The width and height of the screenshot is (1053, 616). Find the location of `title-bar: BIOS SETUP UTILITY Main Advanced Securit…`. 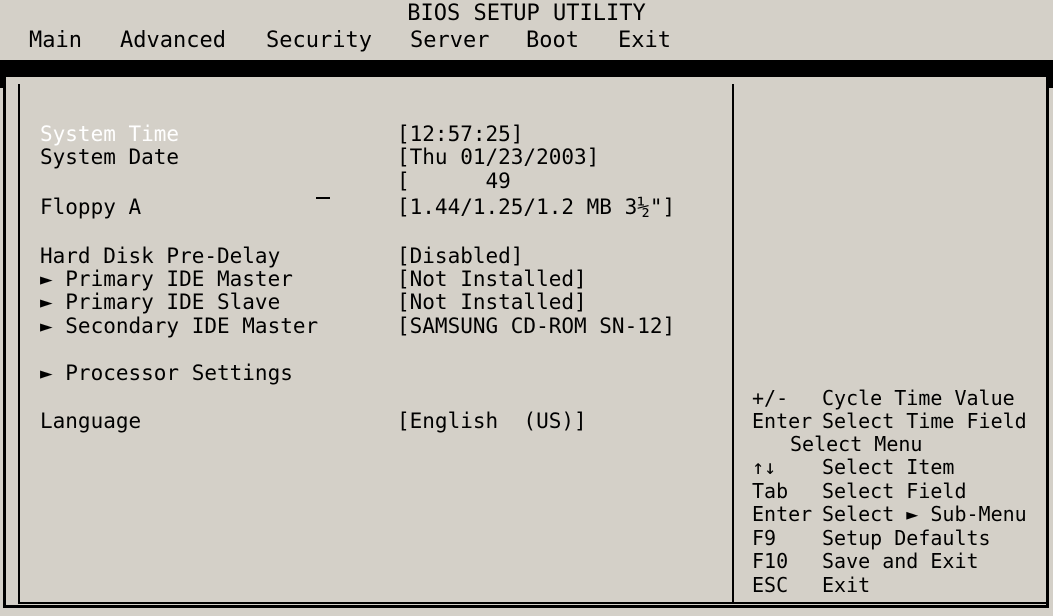

title-bar: BIOS SETUP UTILITY Main Advanced Securit… is located at coordinates (526, 30).